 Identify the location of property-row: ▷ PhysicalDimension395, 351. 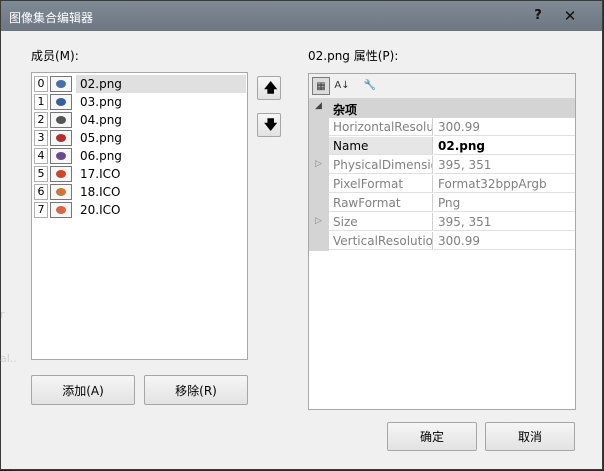
(442, 165).